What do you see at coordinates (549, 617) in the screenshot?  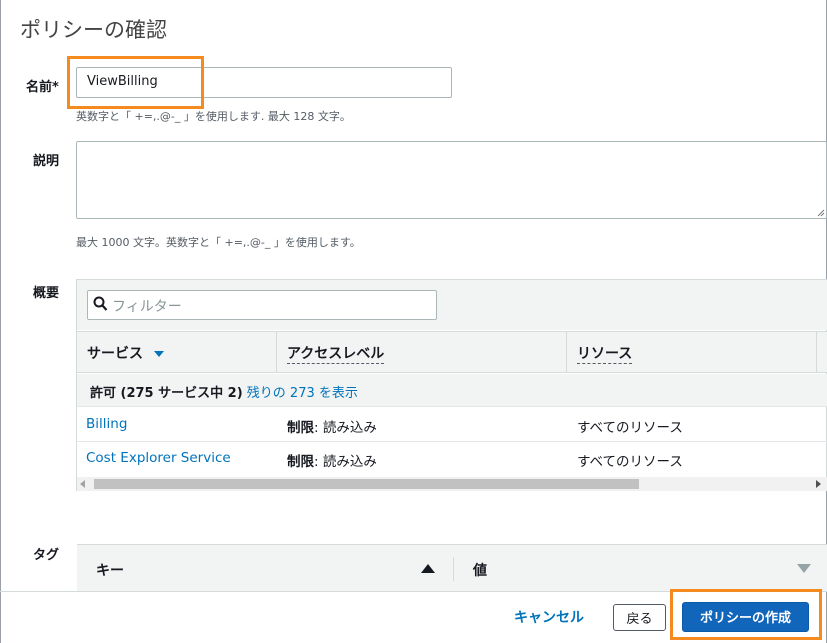 I see `cancel-button: キャンセル` at bounding box center [549, 617].